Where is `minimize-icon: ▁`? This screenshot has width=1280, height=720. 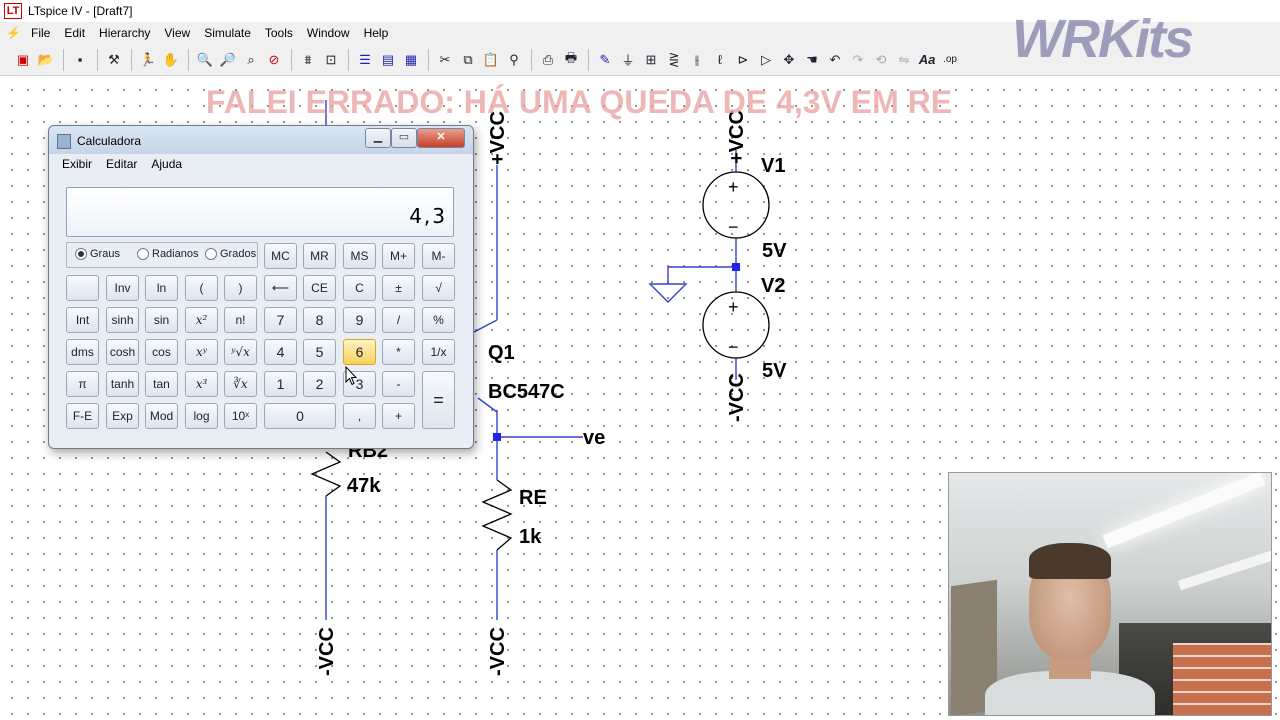
minimize-icon: ▁ is located at coordinates (378, 138).